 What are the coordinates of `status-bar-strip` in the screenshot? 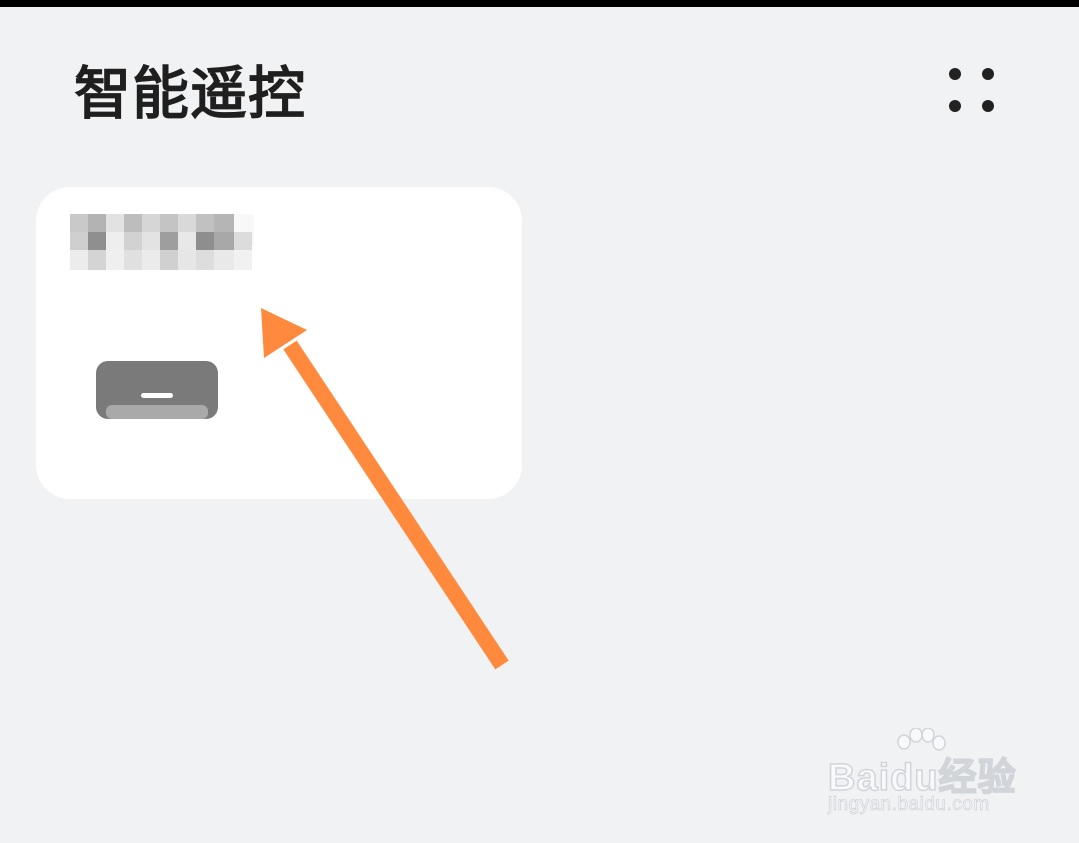 It's located at (539, 3).